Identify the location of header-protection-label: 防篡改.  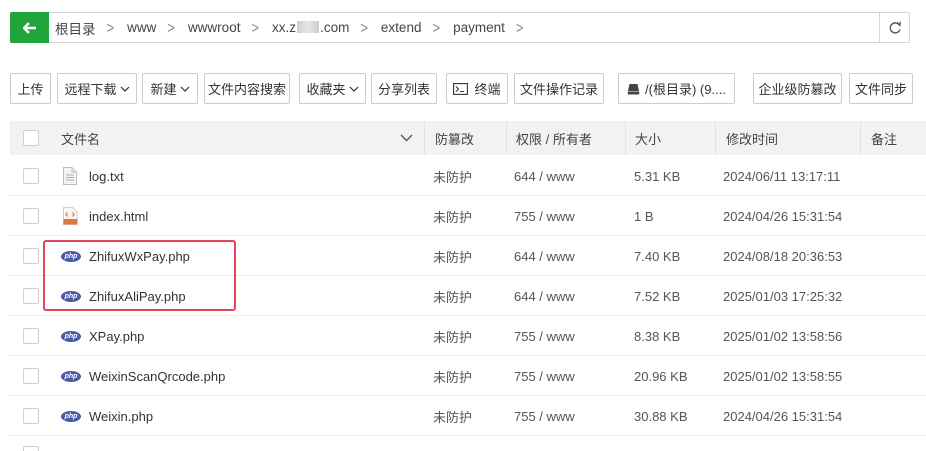
(455, 139).